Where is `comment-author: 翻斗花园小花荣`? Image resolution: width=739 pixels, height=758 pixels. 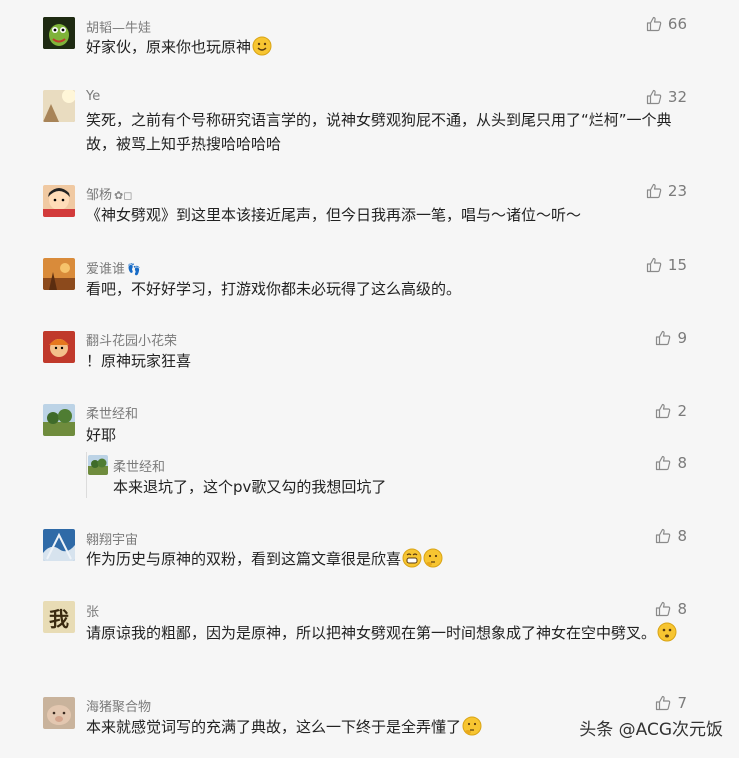
comment-author: 翻斗花园小花荣 is located at coordinates (131, 339).